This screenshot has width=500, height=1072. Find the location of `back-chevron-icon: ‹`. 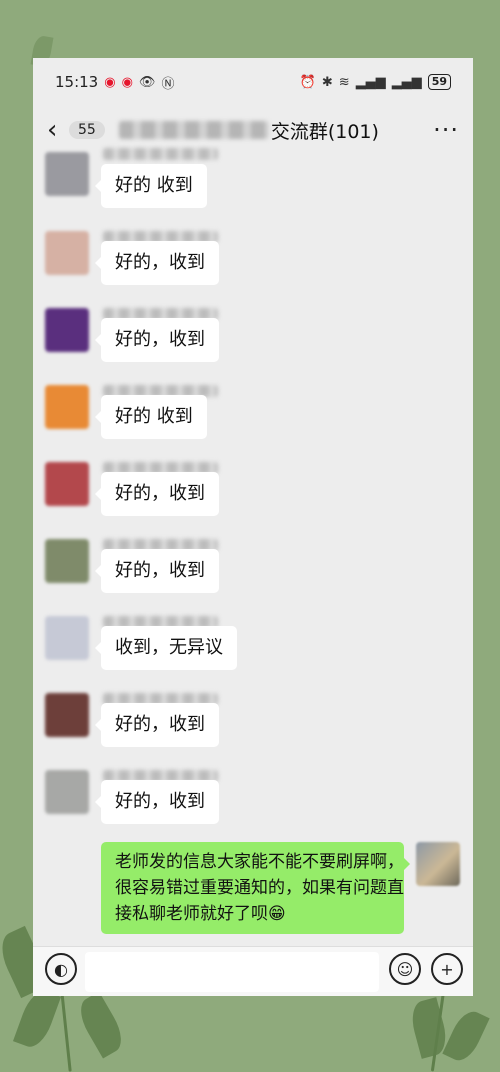

back-chevron-icon: ‹ is located at coordinates (56, 130).